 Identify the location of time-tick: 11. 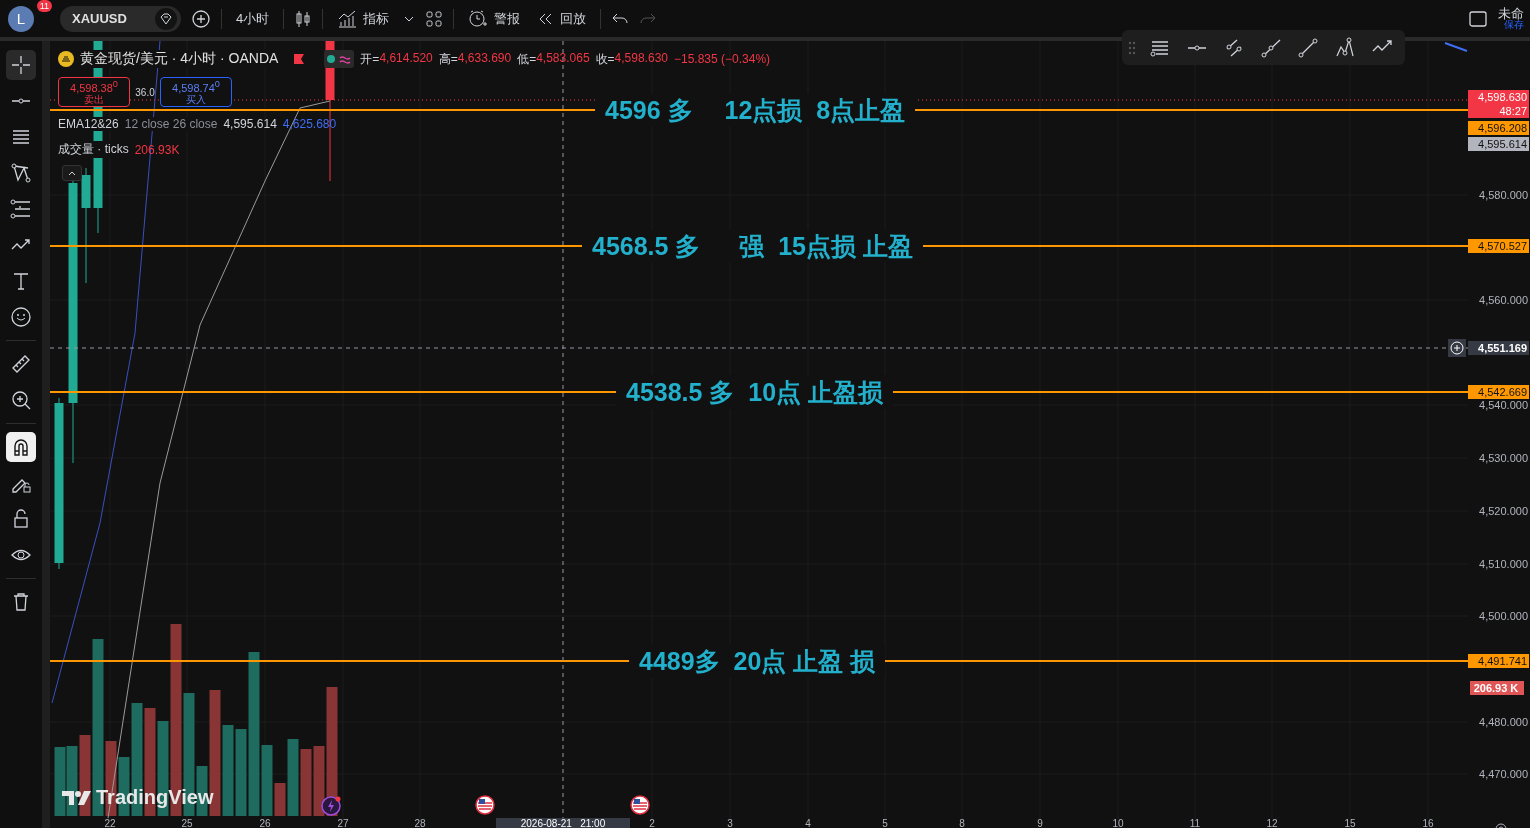
(1195, 823).